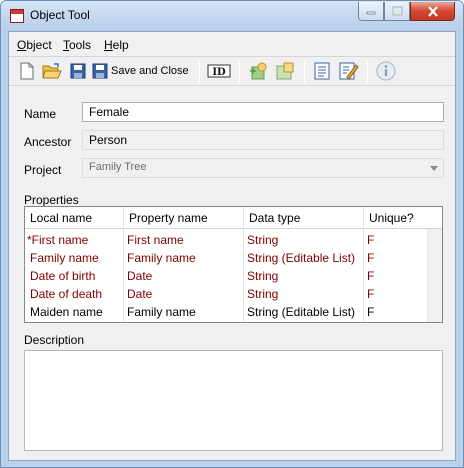 This screenshot has width=464, height=468. I want to click on cell-local-name: Maiden name, so click(66, 312).